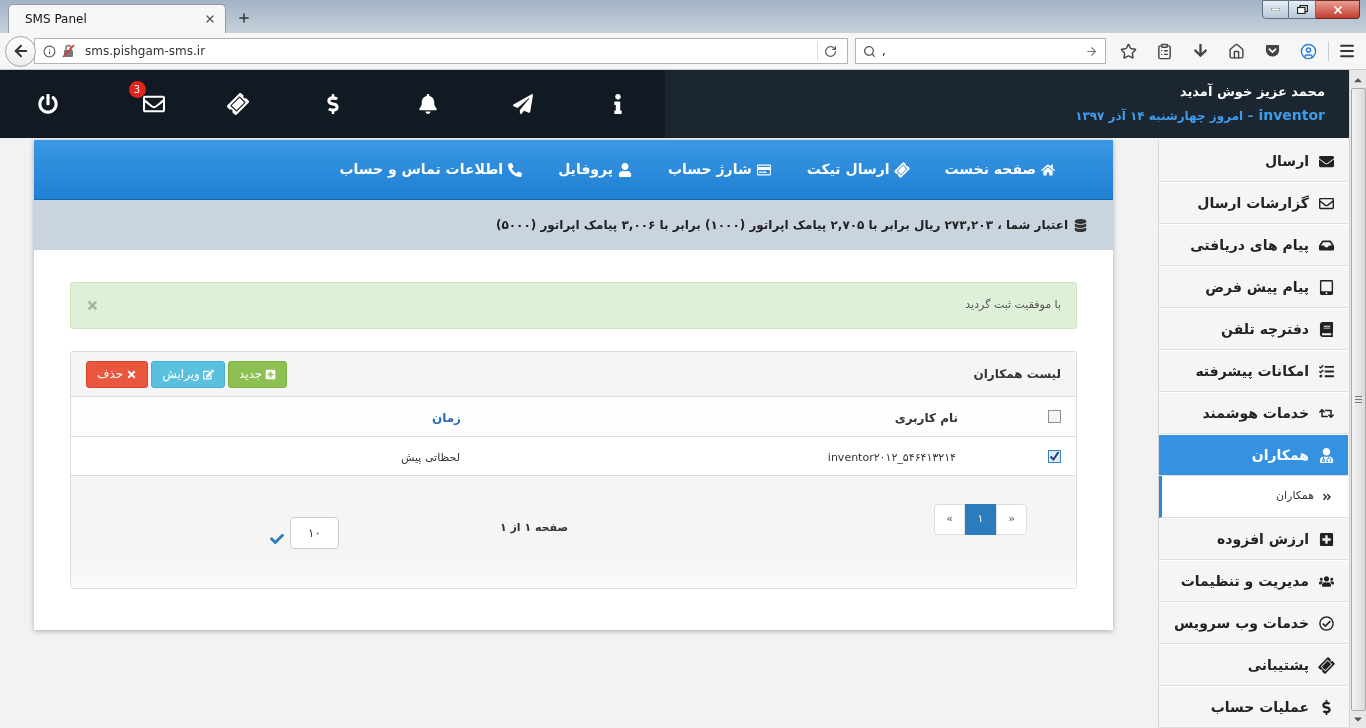 Image resolution: width=1366 pixels, height=728 pixels. What do you see at coordinates (1326, 329) in the screenshot?
I see `book-icon` at bounding box center [1326, 329].